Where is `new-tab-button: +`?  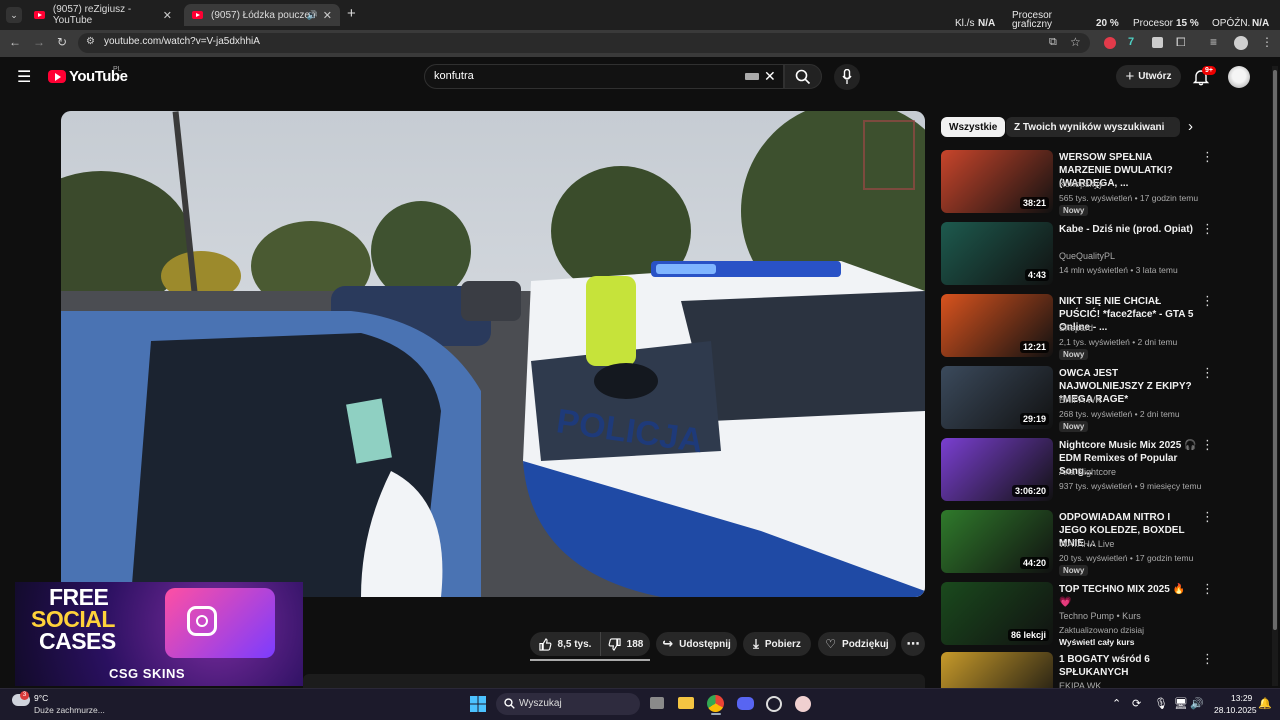
new-tab-button: + is located at coordinates (351, 13).